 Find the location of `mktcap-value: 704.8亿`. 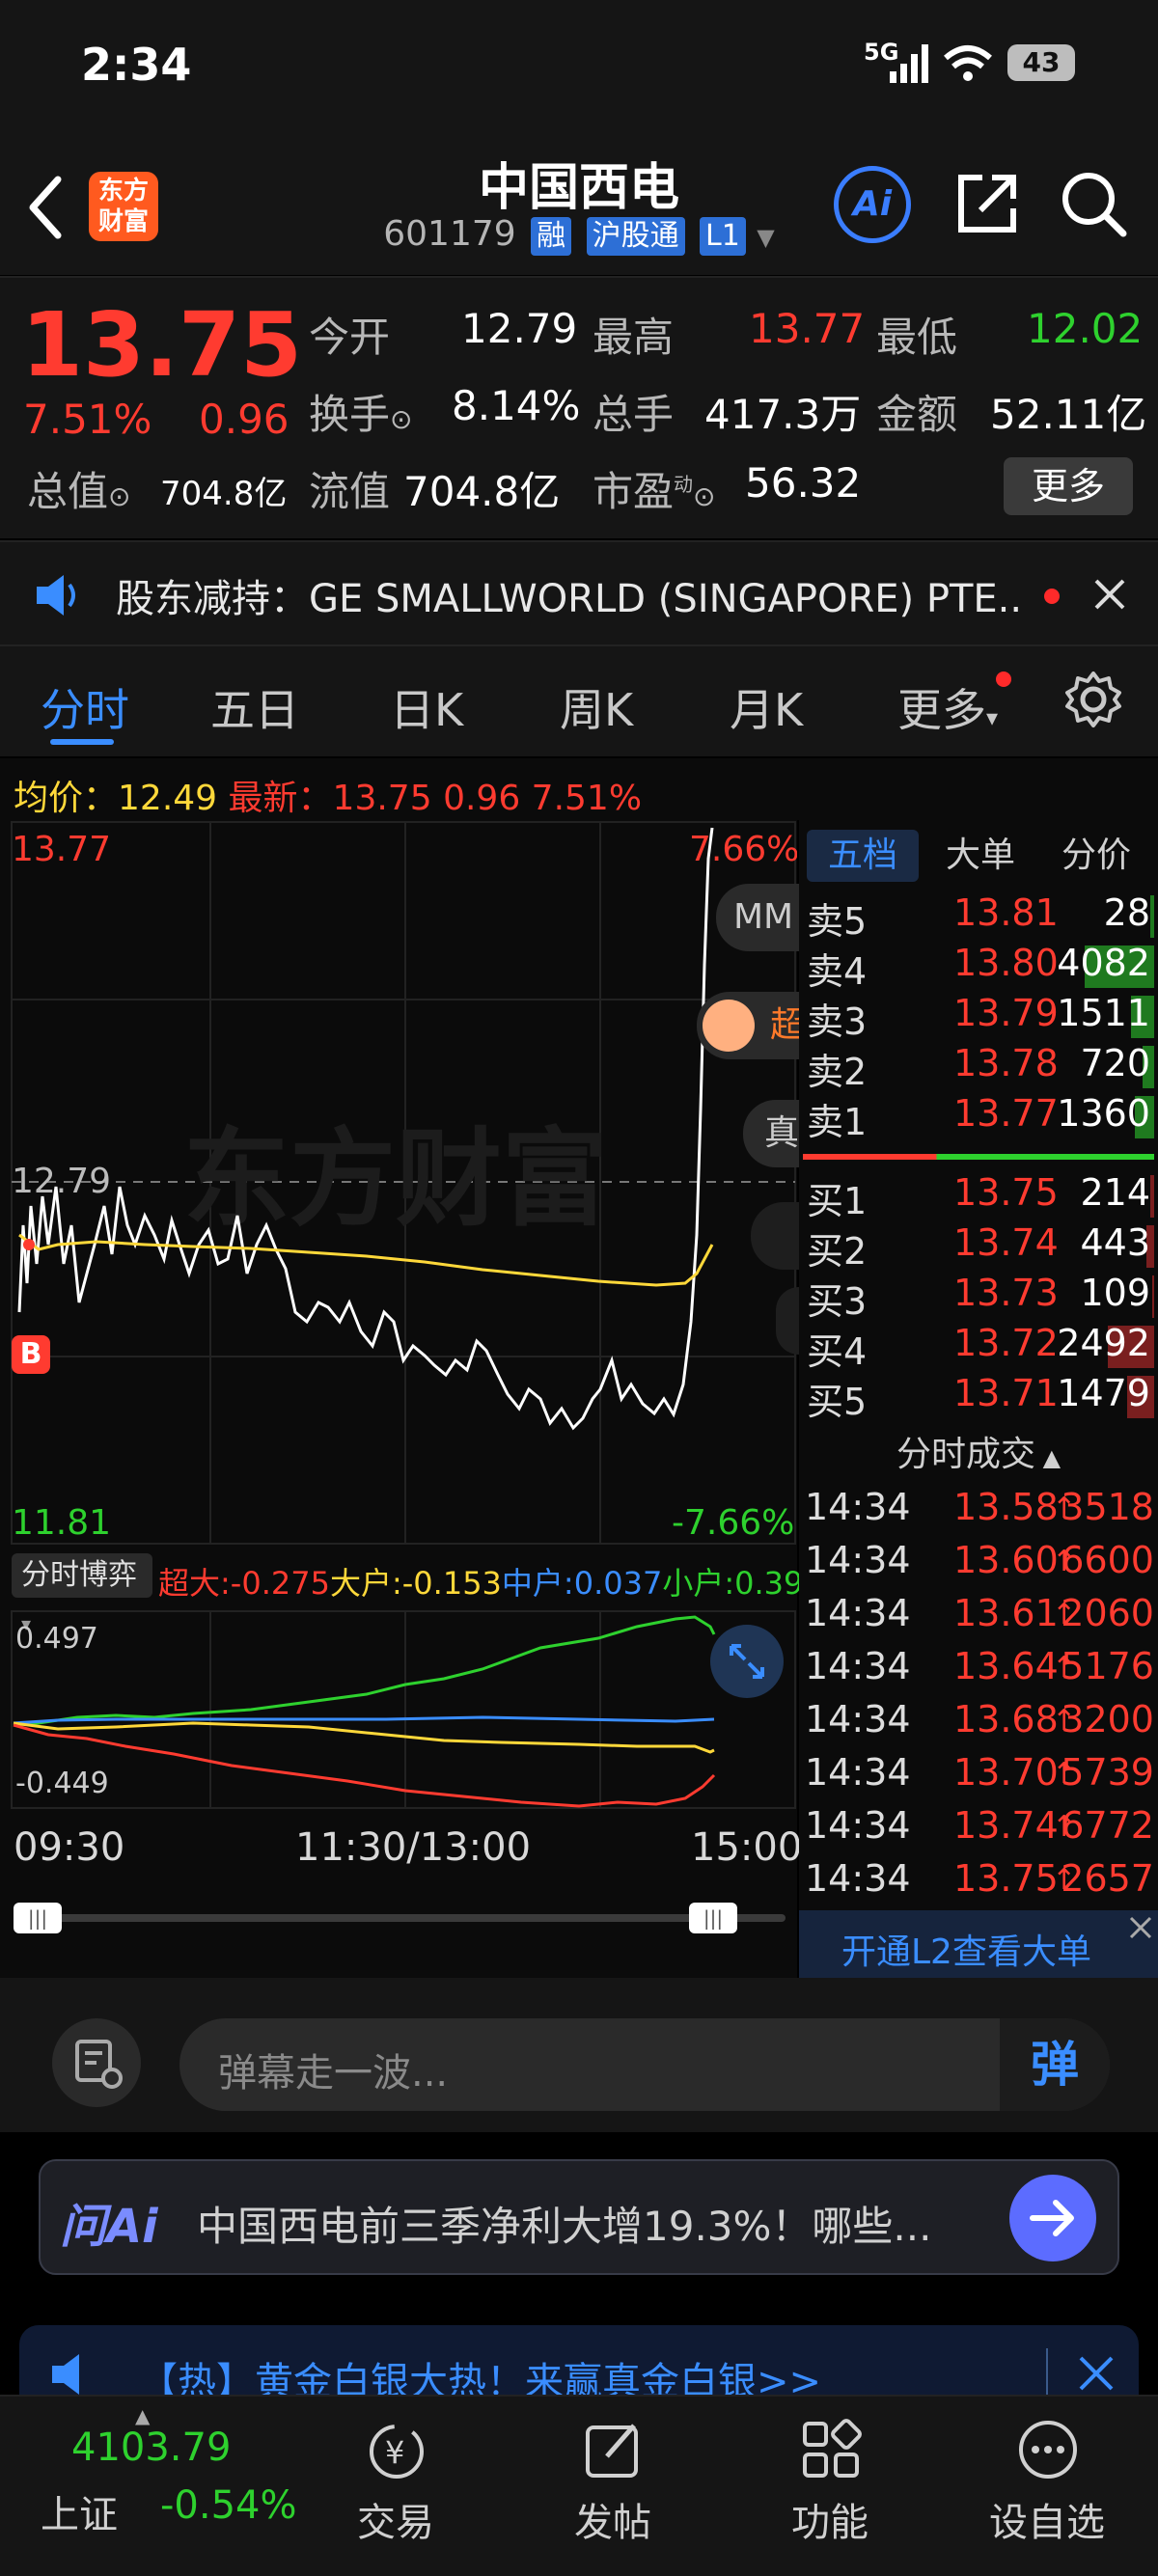

mktcap-value: 704.8亿 is located at coordinates (224, 494).